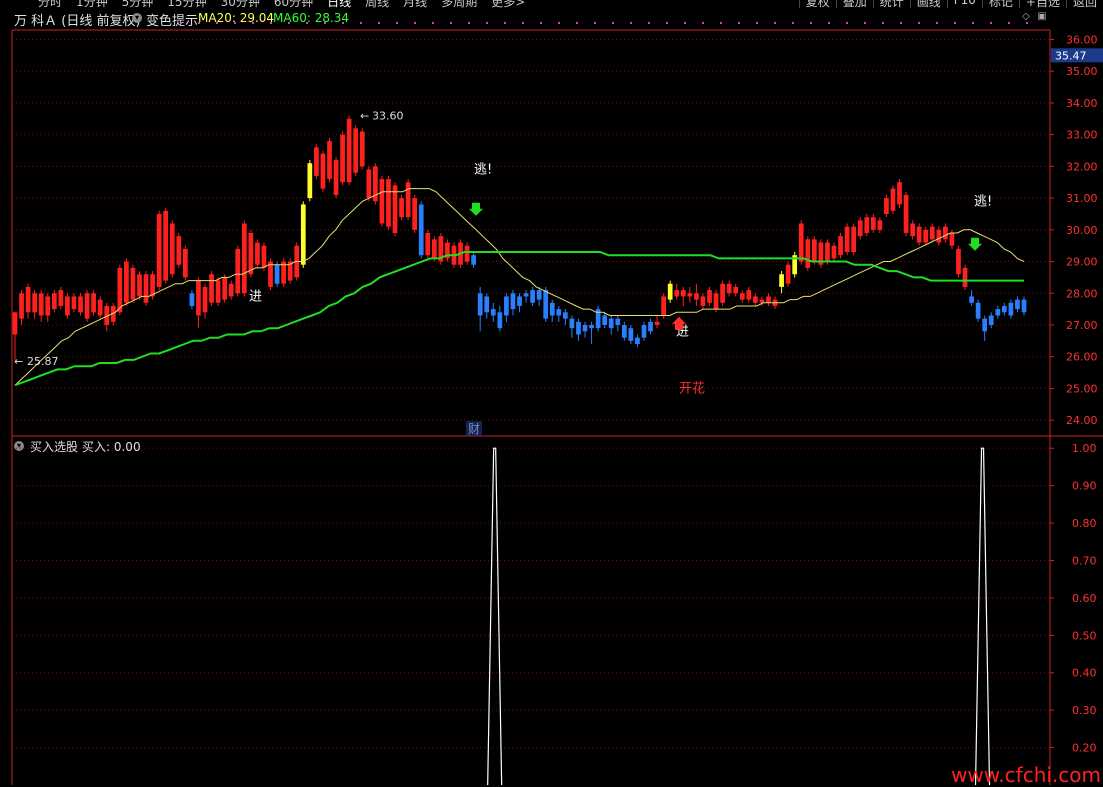 This screenshot has height=787, width=1103. Describe the element at coordinates (1084, 635) in the screenshot. I see `sub-y-tick-label: 0.50` at that location.